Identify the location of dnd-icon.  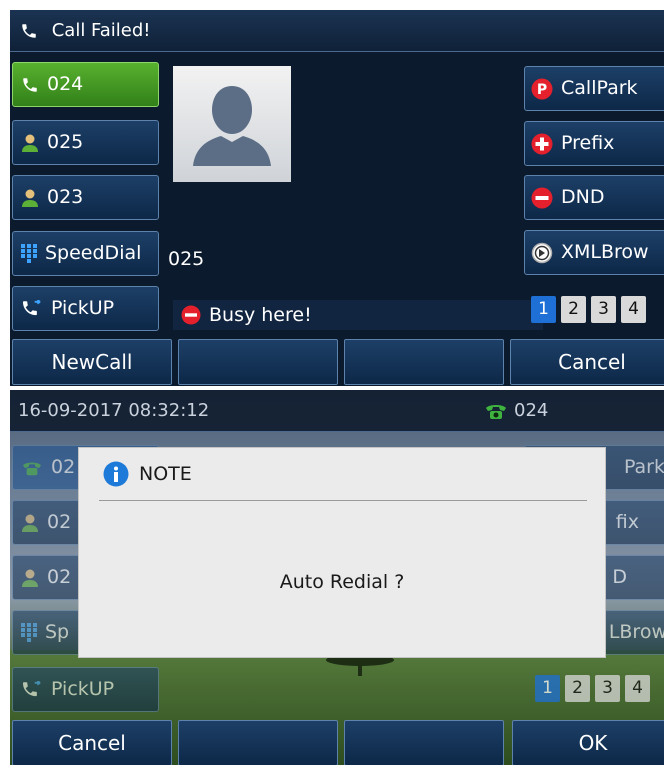
(542, 198).